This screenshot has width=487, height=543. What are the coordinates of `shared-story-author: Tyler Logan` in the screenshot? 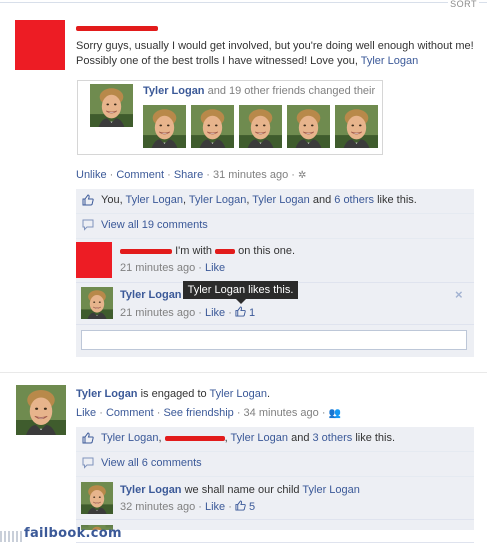 It's located at (174, 91).